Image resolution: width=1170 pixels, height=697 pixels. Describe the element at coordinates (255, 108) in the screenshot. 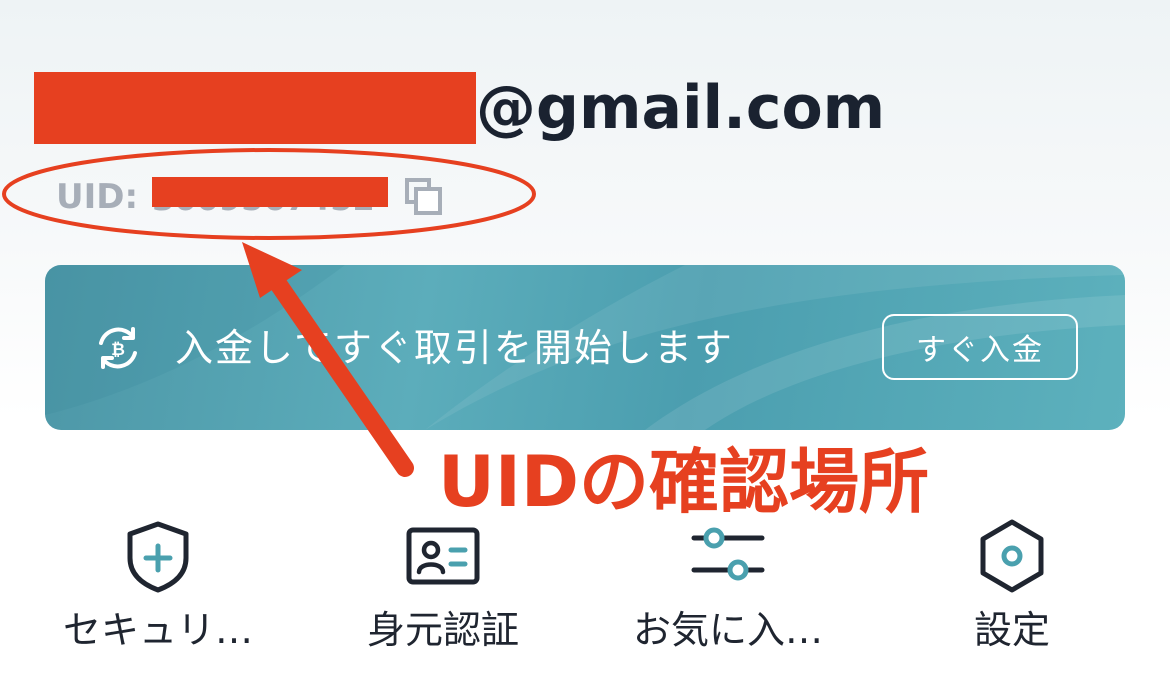

I see `email-redaction` at that location.